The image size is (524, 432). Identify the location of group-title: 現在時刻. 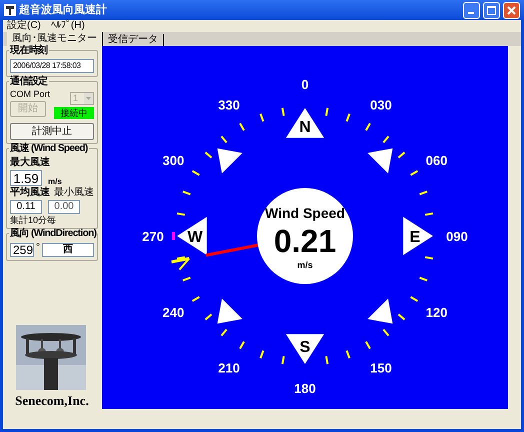
(29, 51).